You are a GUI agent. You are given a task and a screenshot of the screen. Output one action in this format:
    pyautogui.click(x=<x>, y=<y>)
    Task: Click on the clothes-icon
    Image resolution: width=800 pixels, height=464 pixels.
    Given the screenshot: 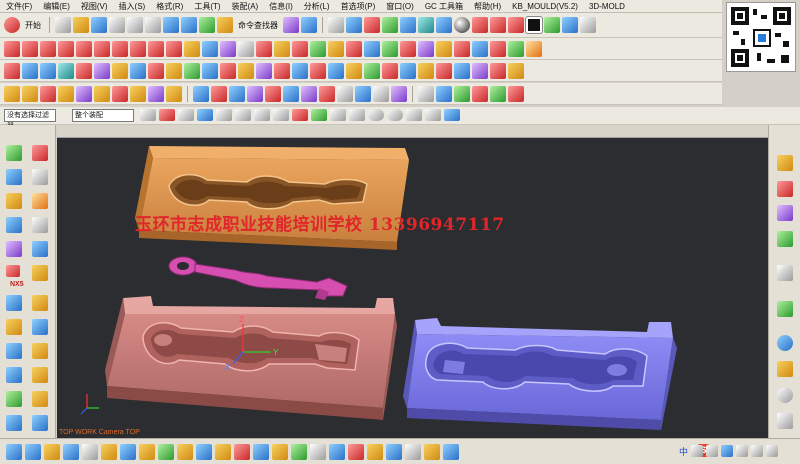 What is the action you would take?
    pyautogui.click(x=757, y=451)
    